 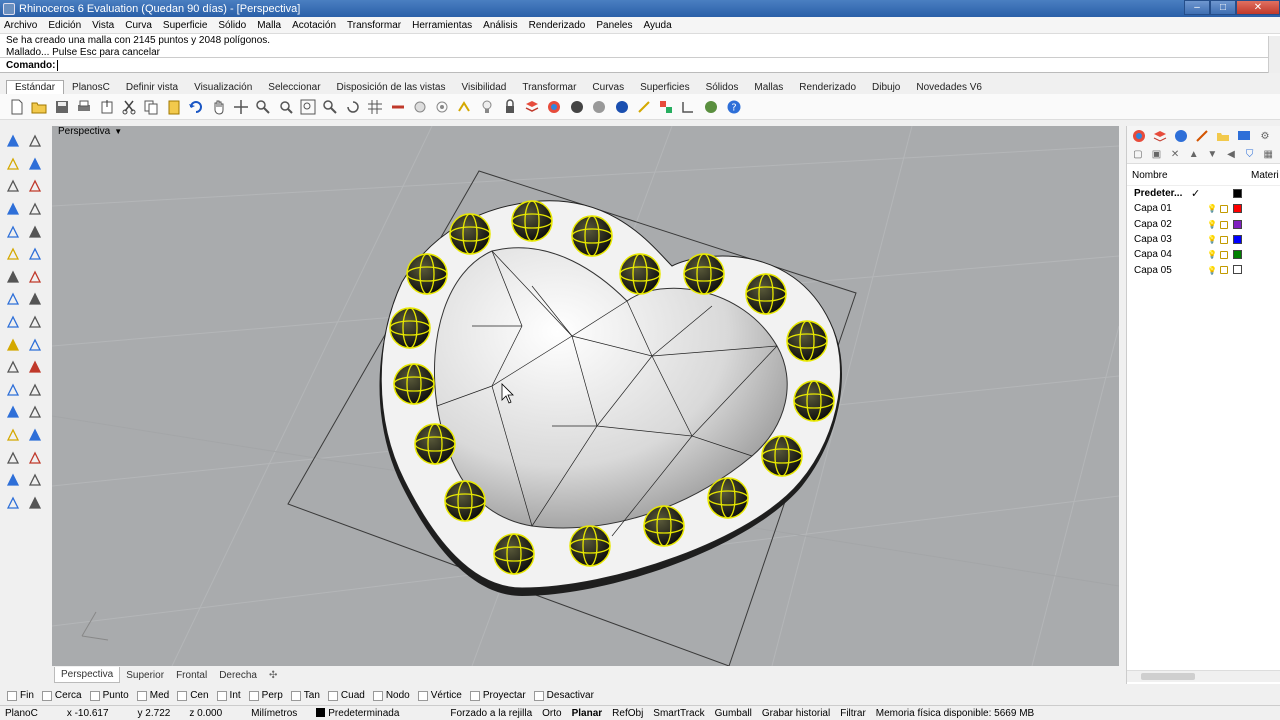 What do you see at coordinates (353, 713) in the screenshot?
I see `status-layer: Predeterminada` at bounding box center [353, 713].